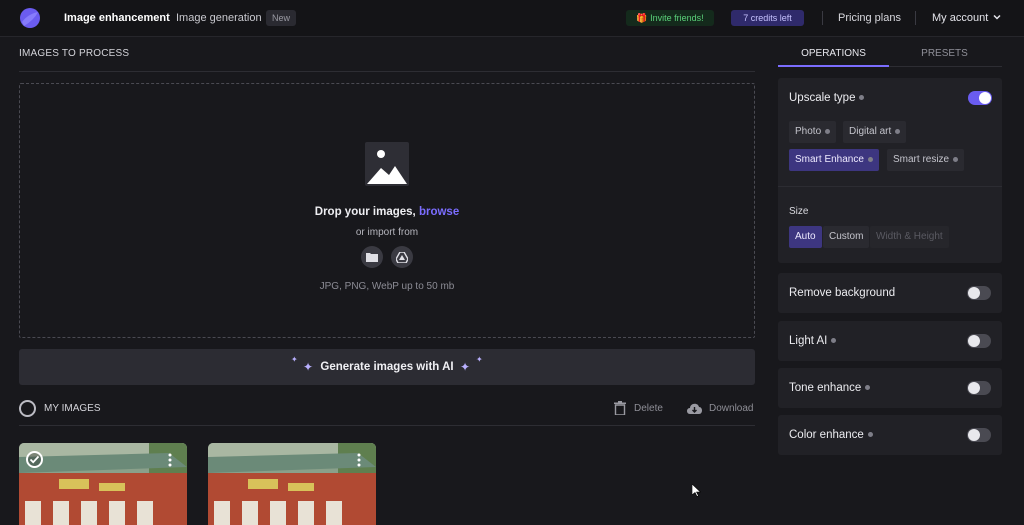 The width and height of the screenshot is (1024, 525). I want to click on tone-enhance-toggle, so click(979, 388).